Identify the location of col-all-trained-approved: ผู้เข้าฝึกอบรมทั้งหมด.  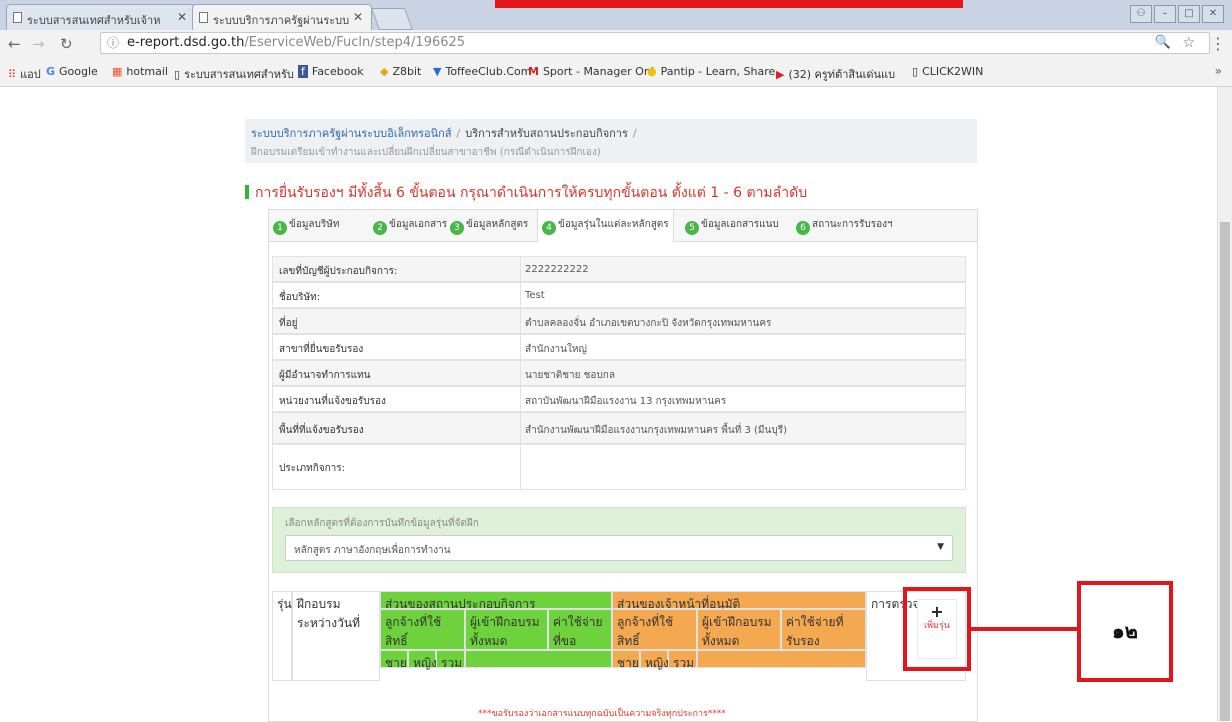
(739, 629).